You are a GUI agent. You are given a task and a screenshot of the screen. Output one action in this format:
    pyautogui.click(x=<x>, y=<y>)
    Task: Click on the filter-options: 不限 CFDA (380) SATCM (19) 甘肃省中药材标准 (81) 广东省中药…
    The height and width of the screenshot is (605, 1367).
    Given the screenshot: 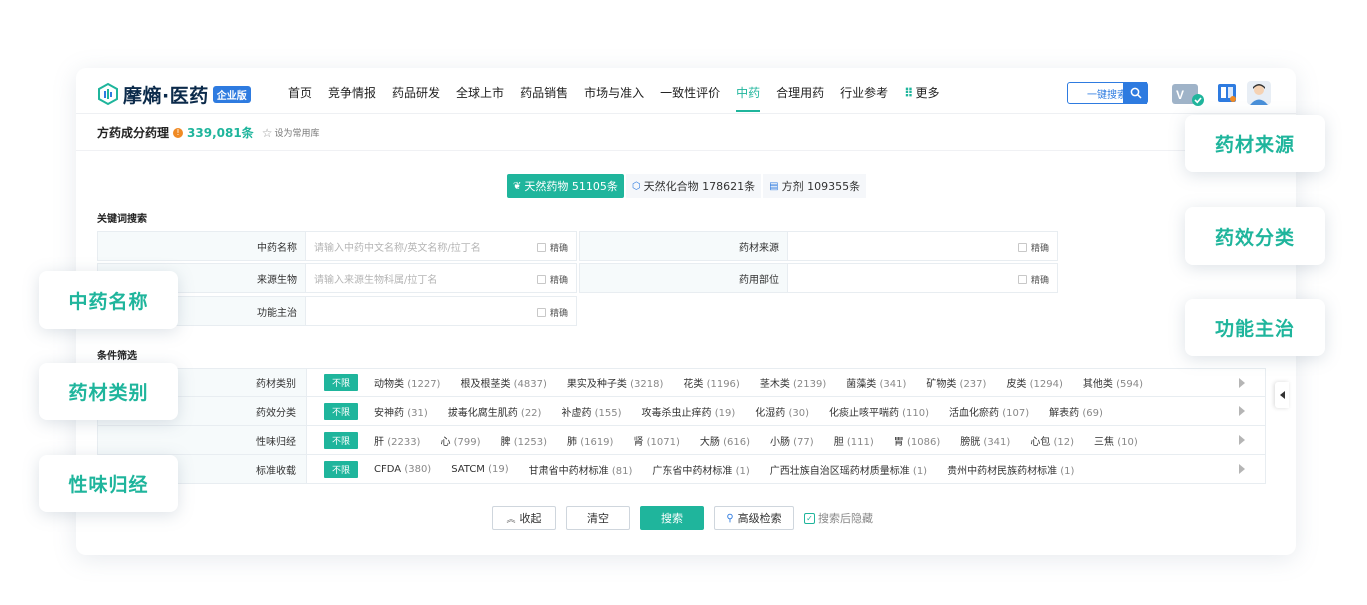 What is the action you would take?
    pyautogui.click(x=786, y=469)
    